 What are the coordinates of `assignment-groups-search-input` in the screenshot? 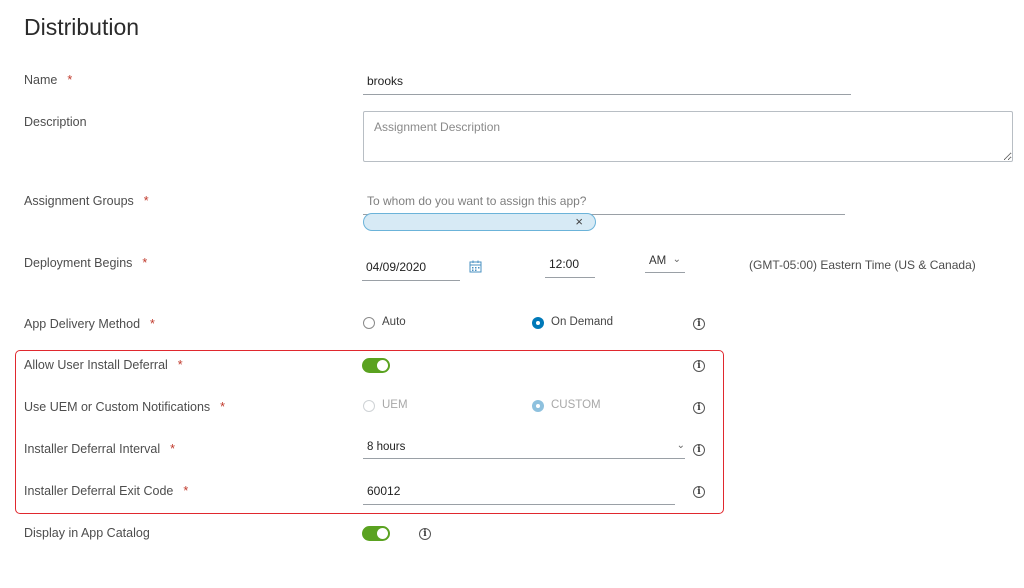 It's located at (604, 203).